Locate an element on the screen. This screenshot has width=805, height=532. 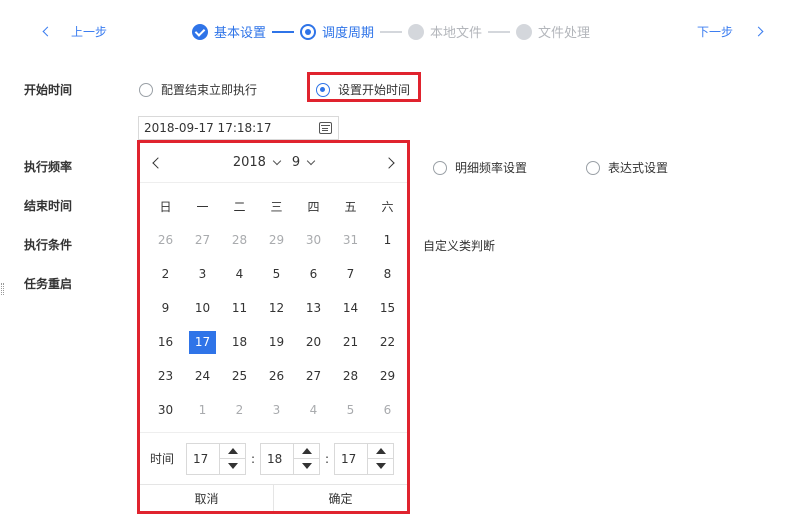
calendar-day: 12 is located at coordinates (276, 308).